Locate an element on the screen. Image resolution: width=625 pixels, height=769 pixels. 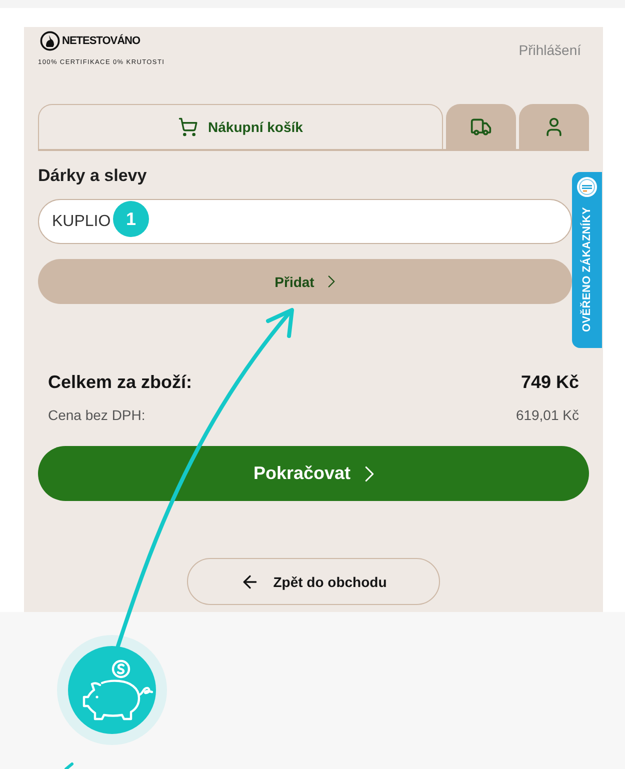
net-price-value: 619,01 Kč is located at coordinates (547, 415).